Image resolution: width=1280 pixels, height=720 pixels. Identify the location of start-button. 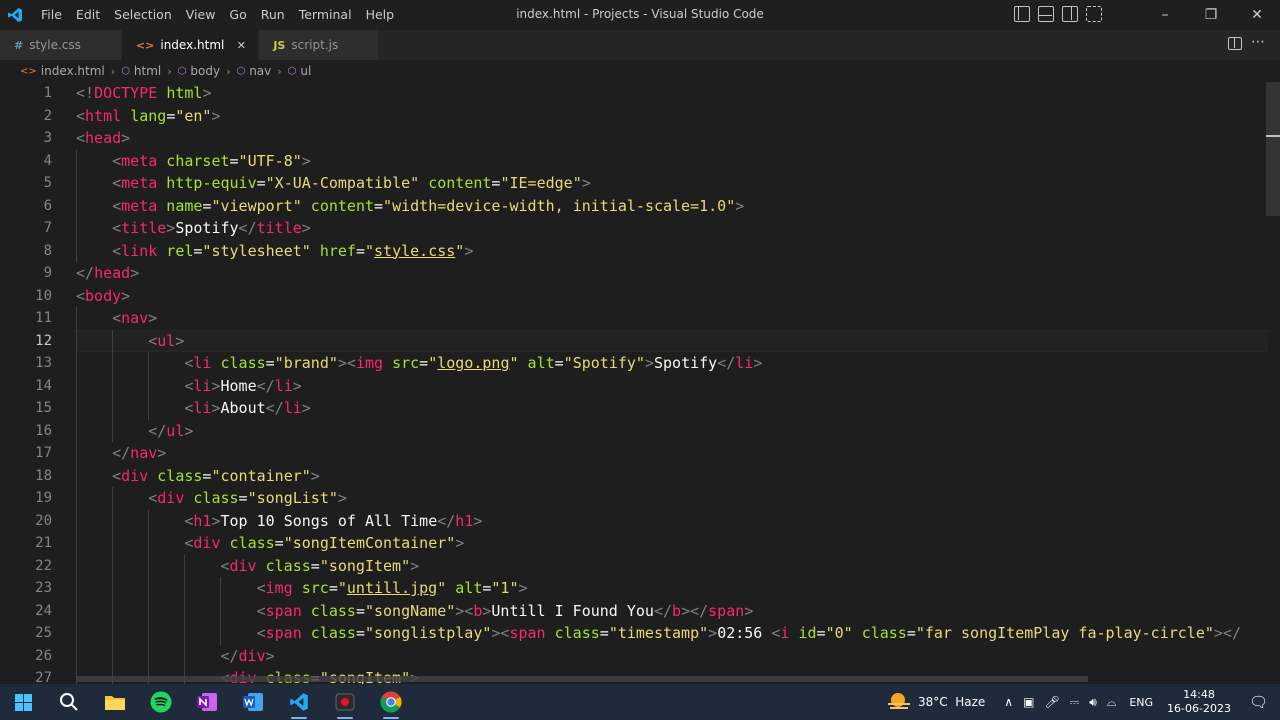
(23, 702).